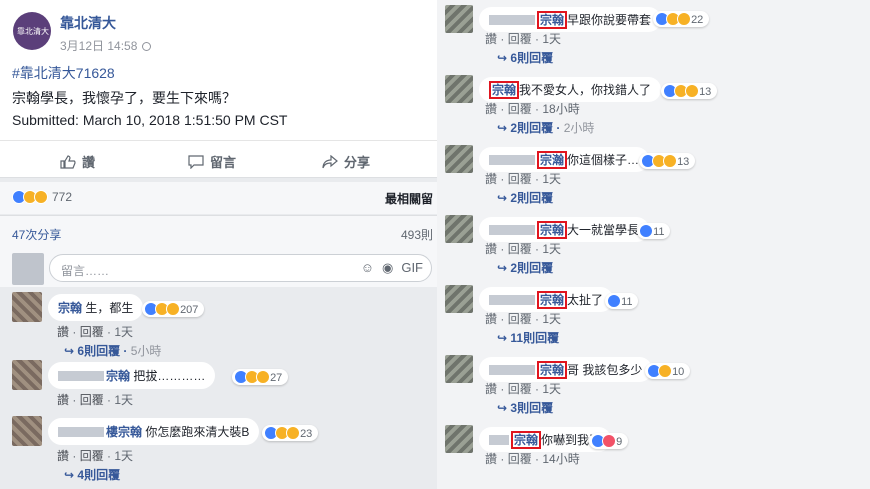 The width and height of the screenshot is (870, 489). I want to click on globe-icon, so click(147, 46).